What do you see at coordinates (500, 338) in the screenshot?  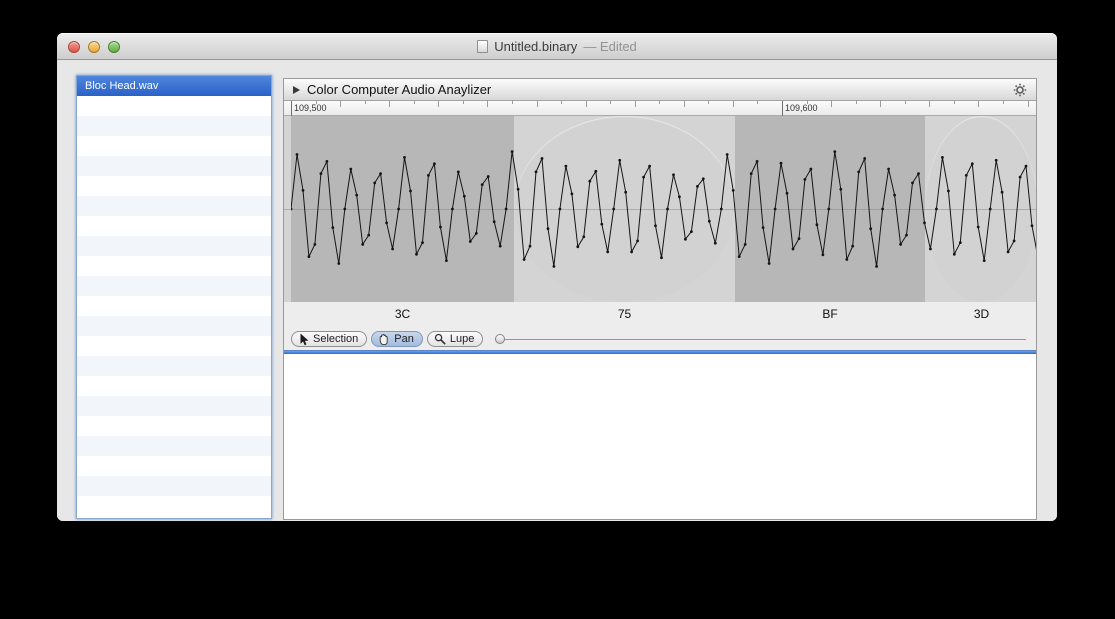 I see `zoom-slider-knob` at bounding box center [500, 338].